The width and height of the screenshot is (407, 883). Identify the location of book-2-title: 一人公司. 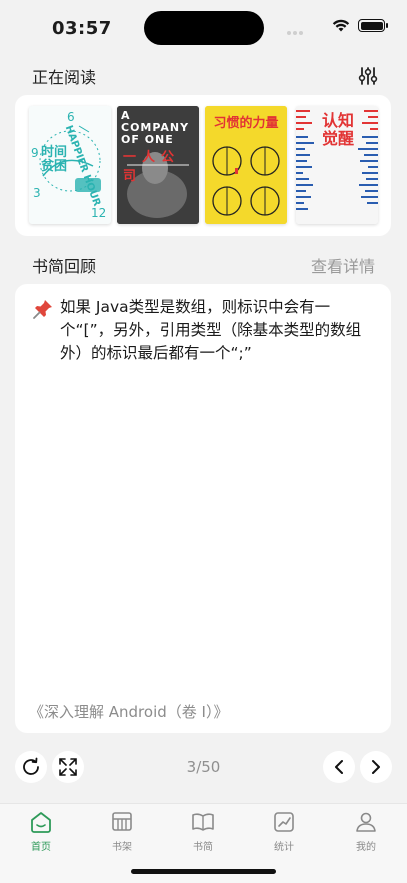
(152, 167).